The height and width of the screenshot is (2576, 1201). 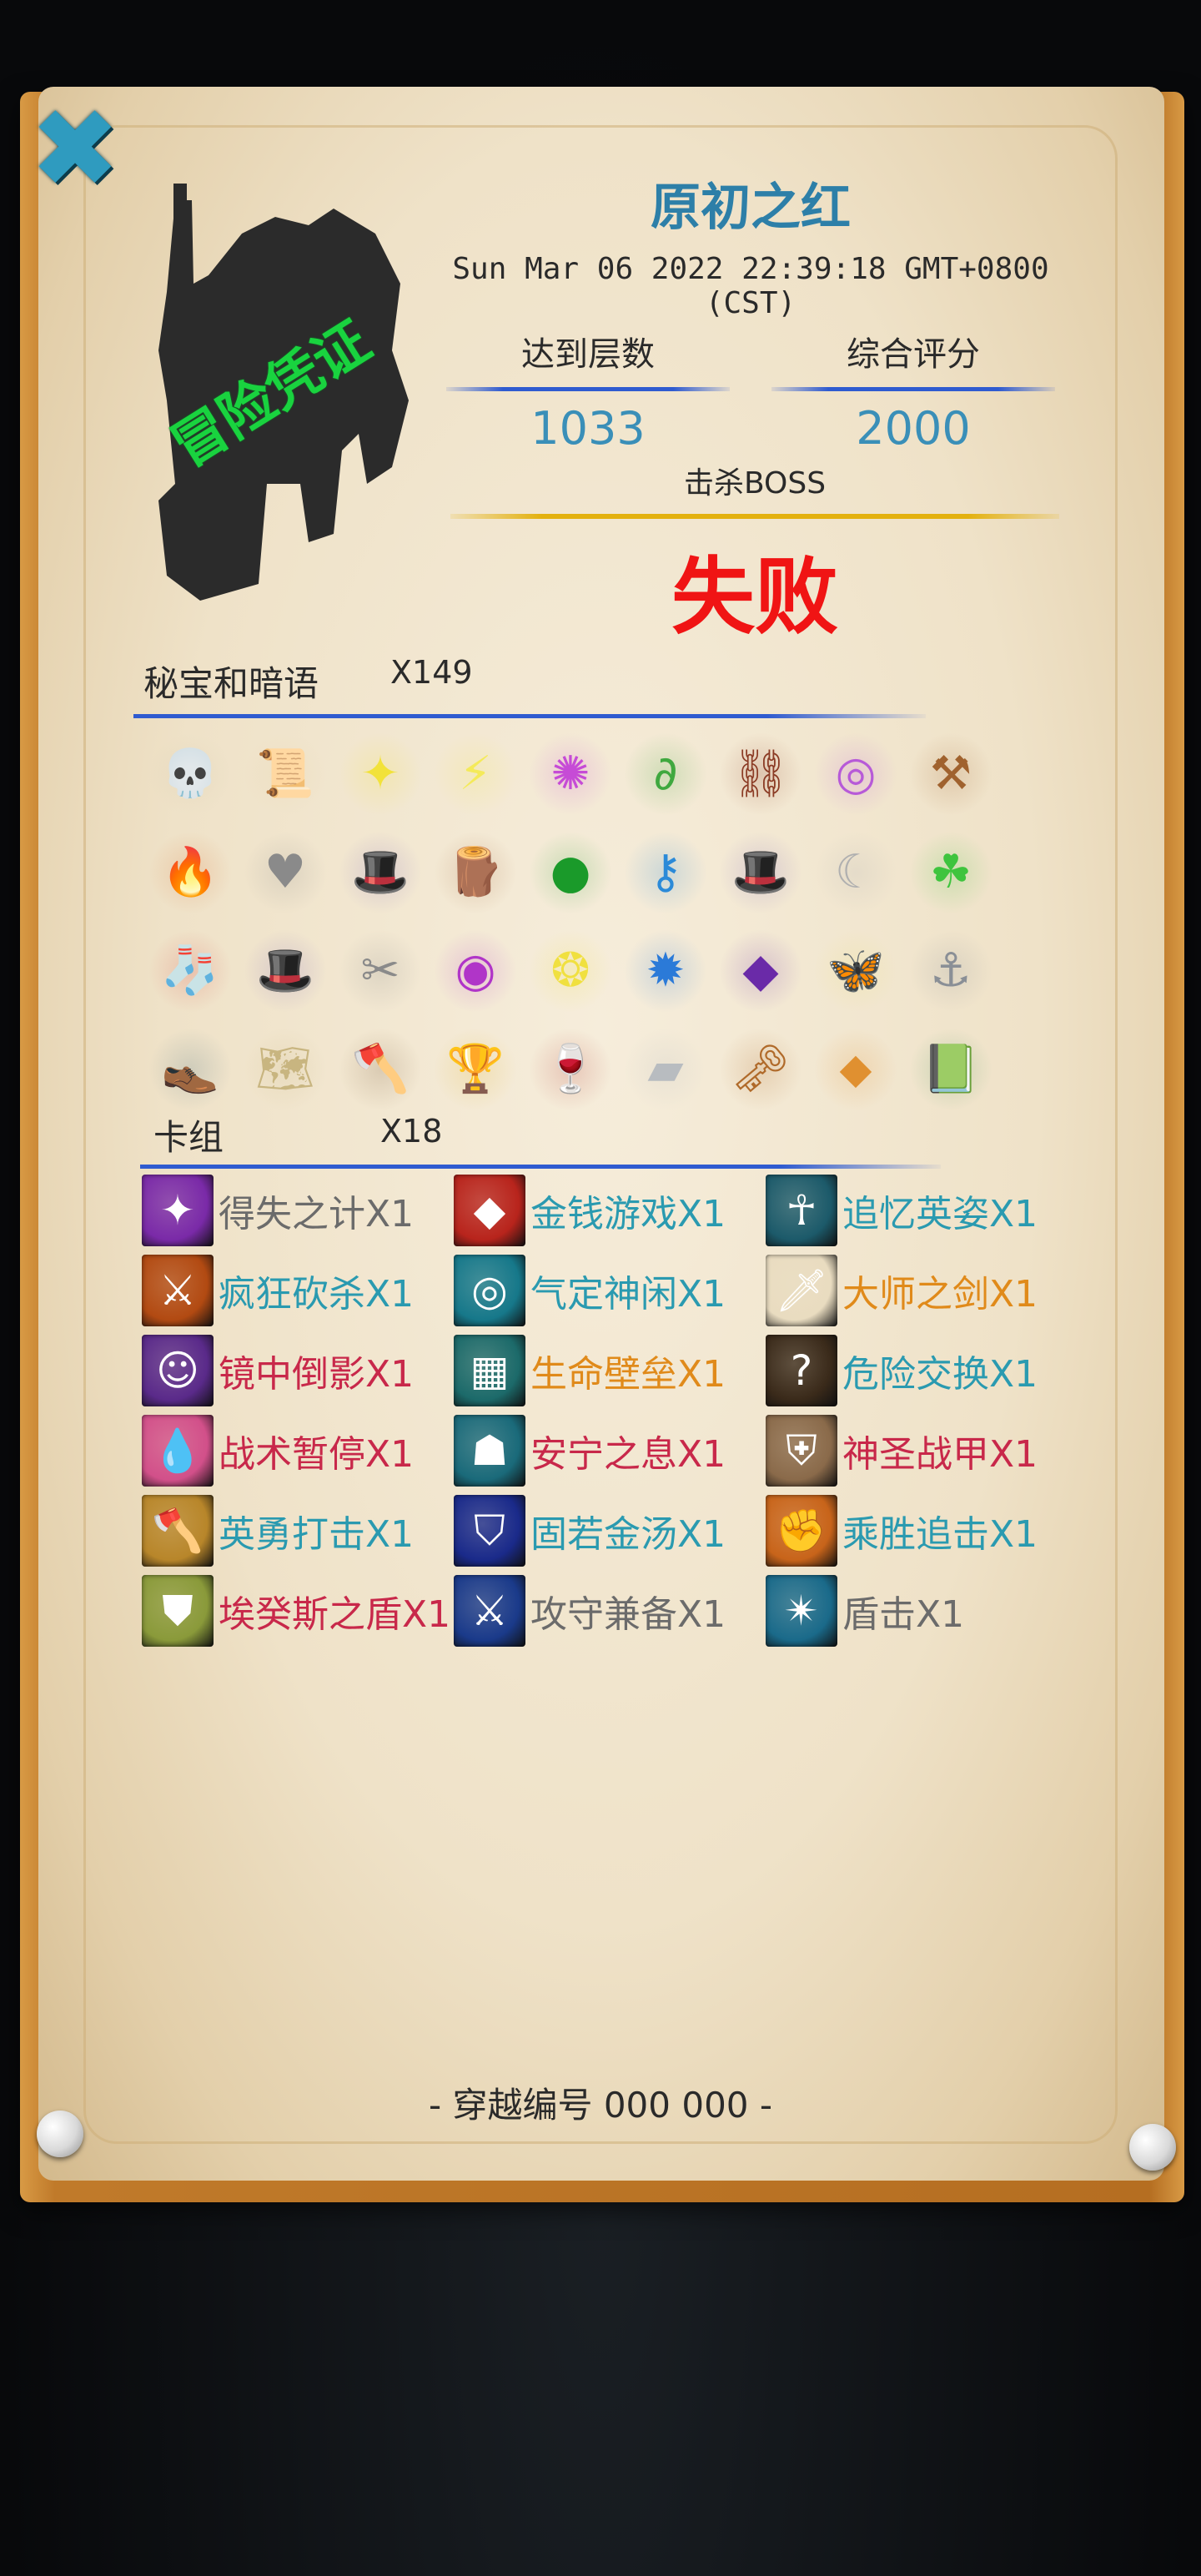 What do you see at coordinates (490, 1451) in the screenshot?
I see `teal-figure-icon: ☗` at bounding box center [490, 1451].